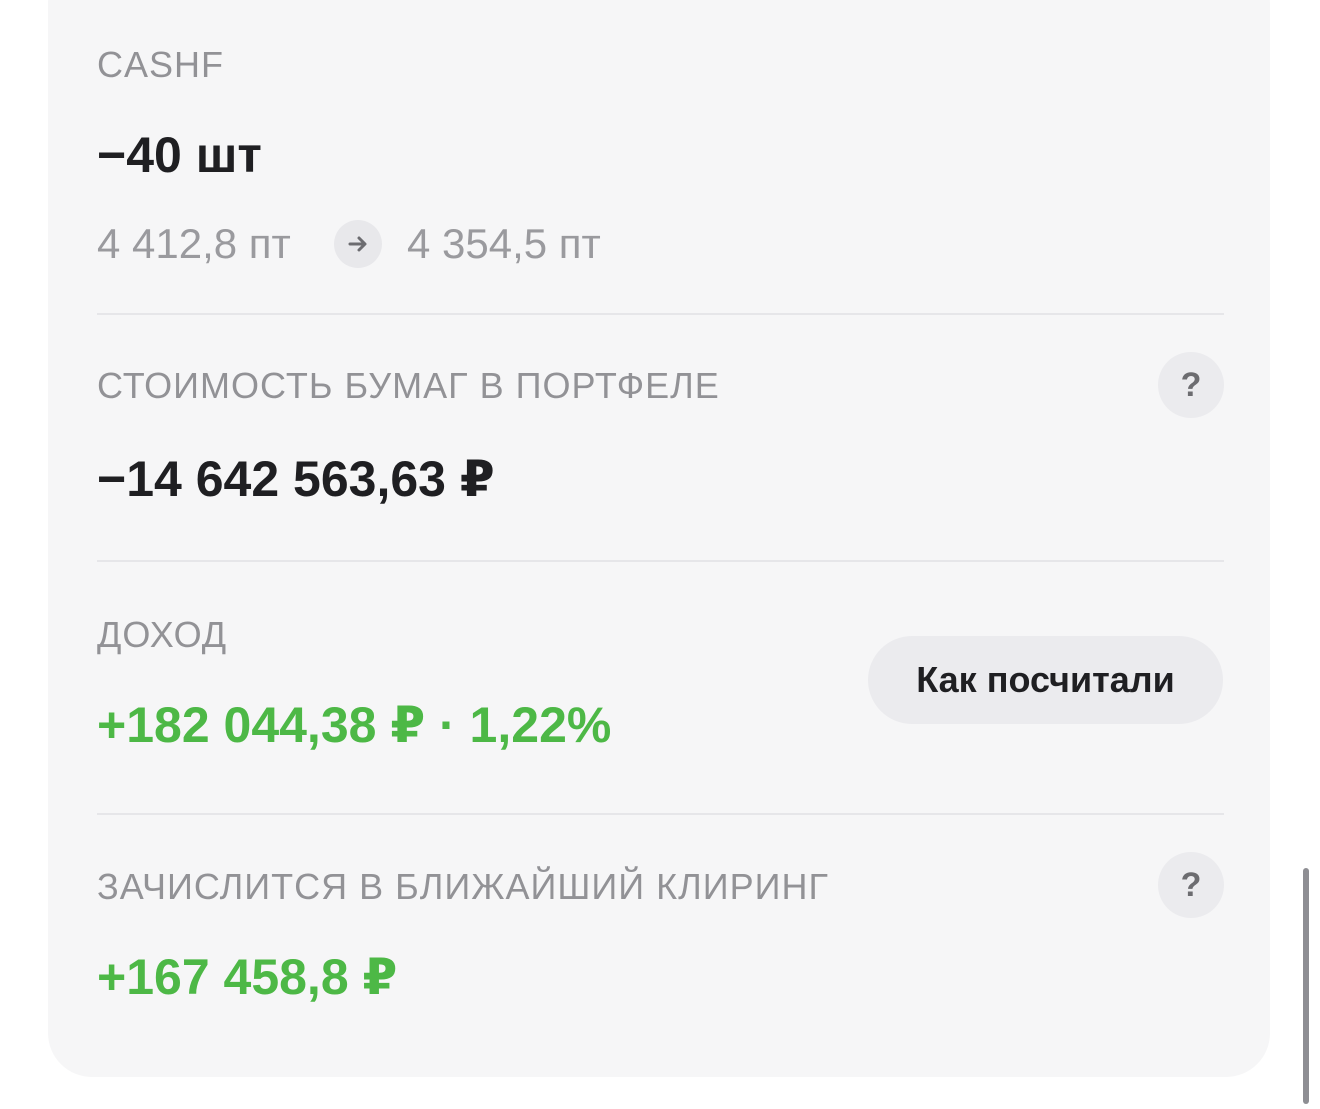 This screenshot has height=1109, width=1320. I want to click on arrow-right-icon, so click(358, 244).